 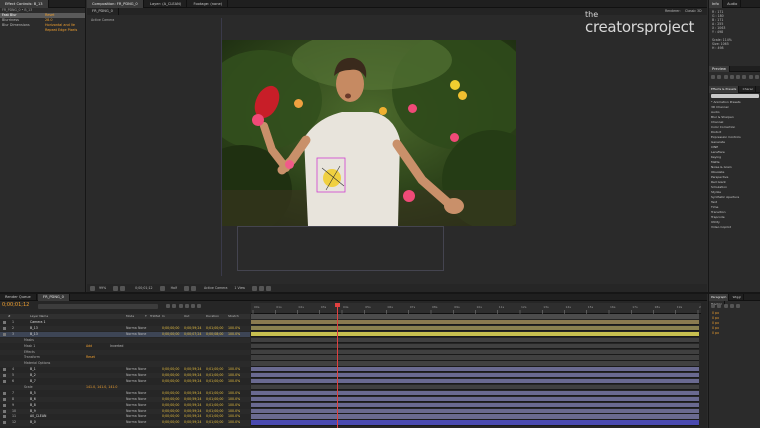 I want to click on layer-name: Transform, so click(x=32, y=357).